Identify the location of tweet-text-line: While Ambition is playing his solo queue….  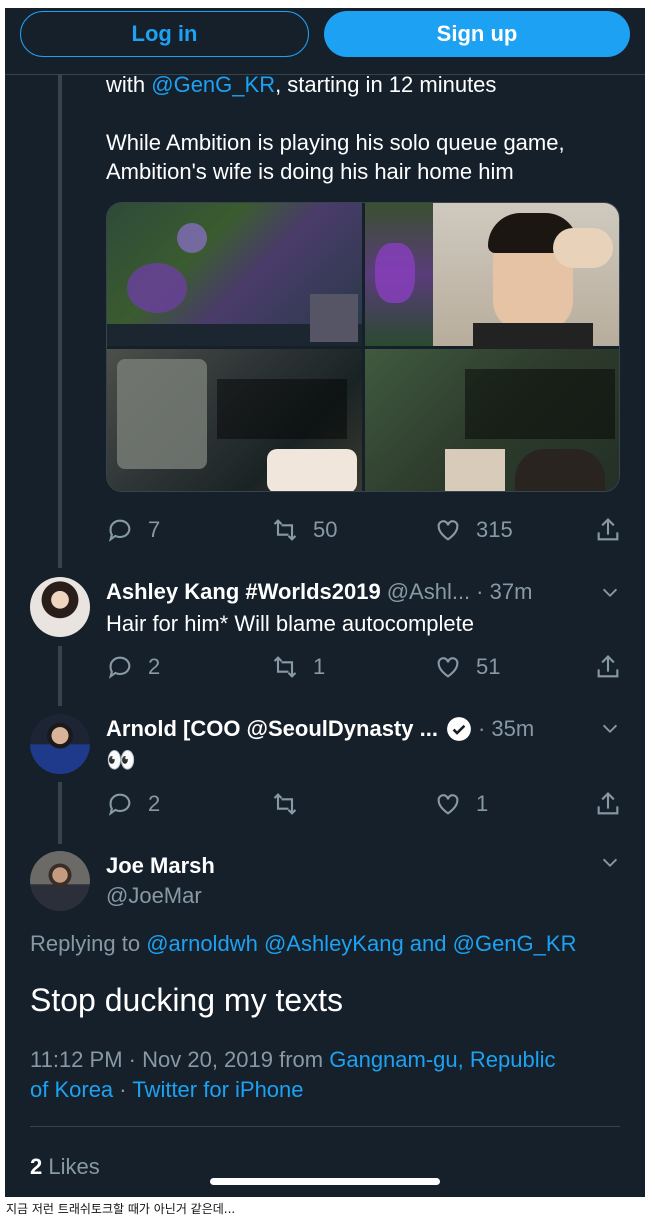
(335, 142).